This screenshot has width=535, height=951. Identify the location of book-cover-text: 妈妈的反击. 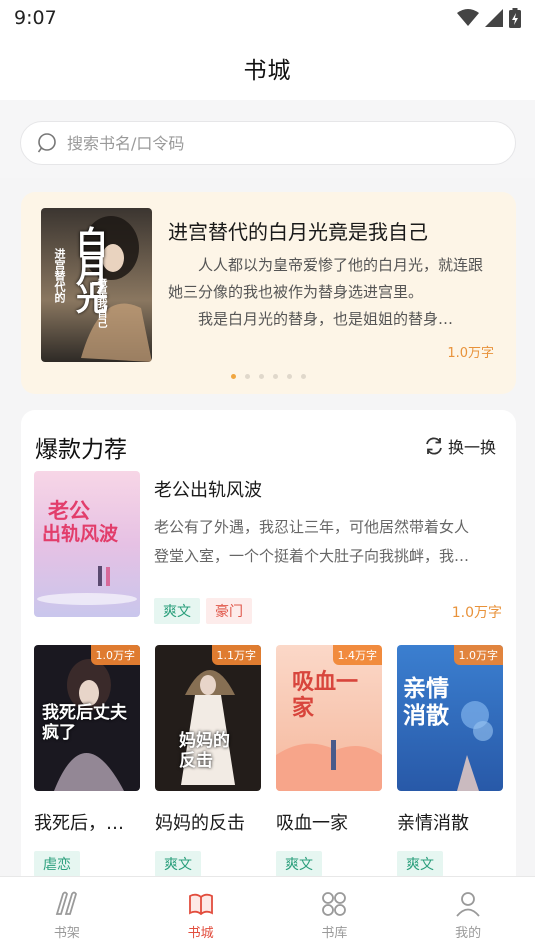
(204, 751).